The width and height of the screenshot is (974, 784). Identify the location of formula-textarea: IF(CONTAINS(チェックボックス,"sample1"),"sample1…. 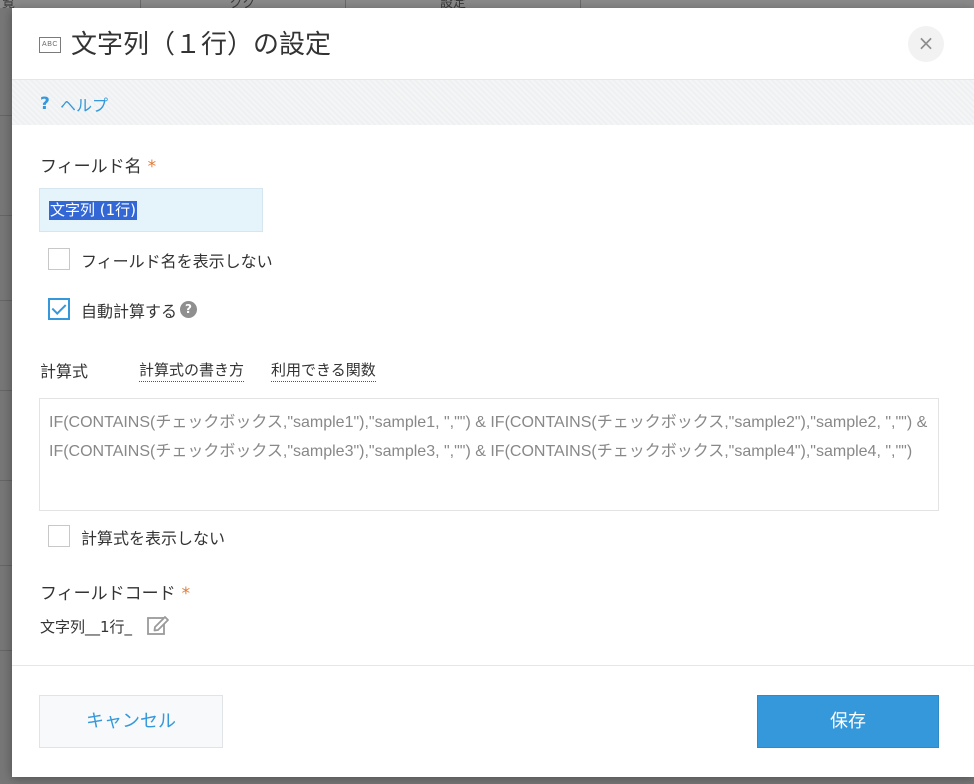
(489, 454).